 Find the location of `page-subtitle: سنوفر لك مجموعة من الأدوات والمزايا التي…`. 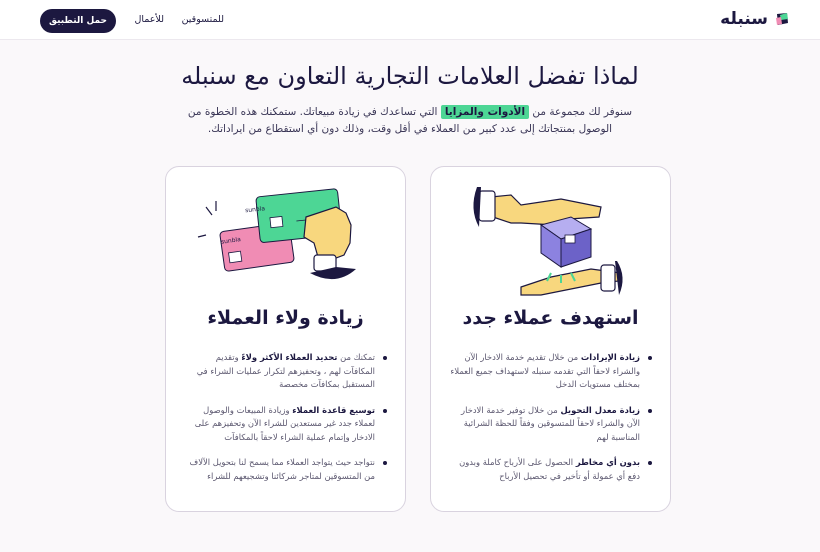

page-subtitle: سنوفر لك مجموعة من الأدوات والمزايا التي… is located at coordinates (410, 121).